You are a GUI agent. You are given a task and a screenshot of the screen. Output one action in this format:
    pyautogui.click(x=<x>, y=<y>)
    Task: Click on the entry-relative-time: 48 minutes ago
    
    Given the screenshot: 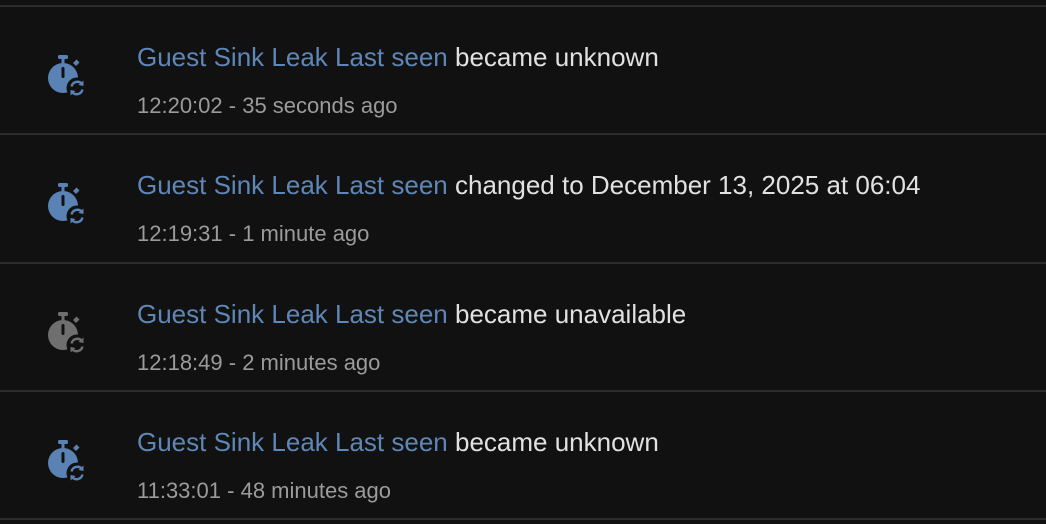 What is the action you would take?
    pyautogui.click(x=316, y=490)
    